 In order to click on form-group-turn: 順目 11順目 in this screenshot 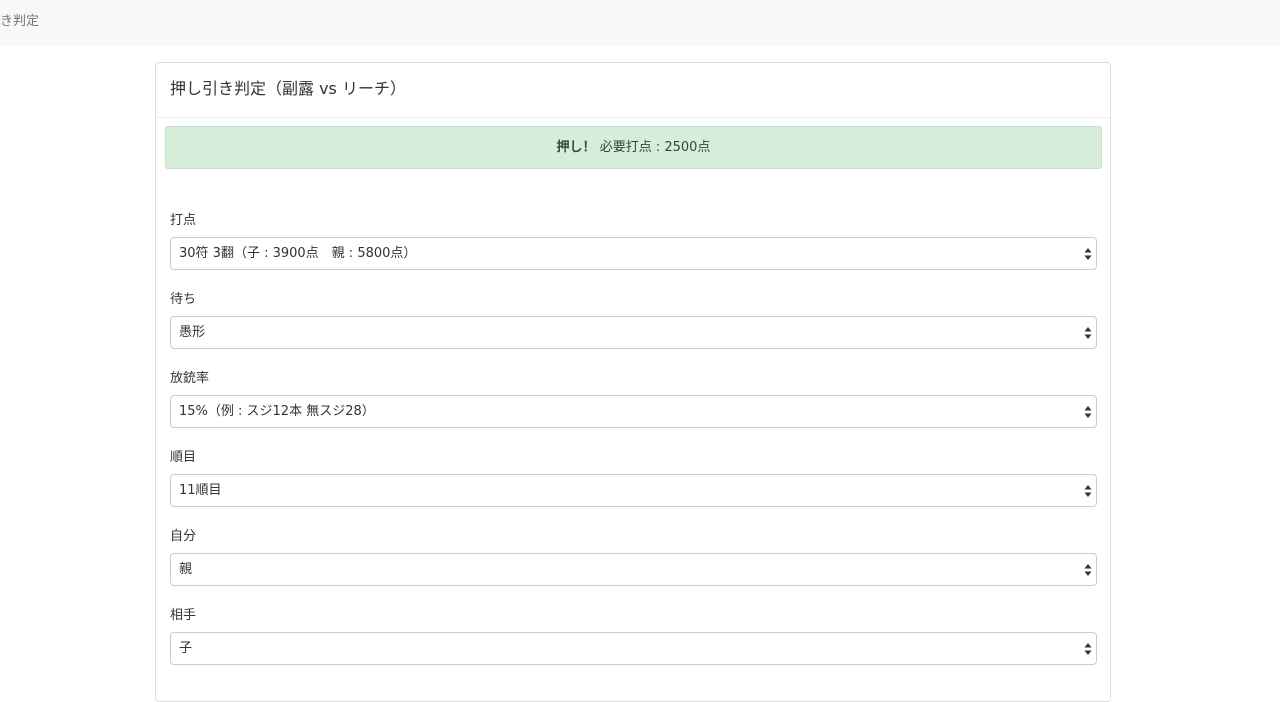, I will do `click(633, 478)`.